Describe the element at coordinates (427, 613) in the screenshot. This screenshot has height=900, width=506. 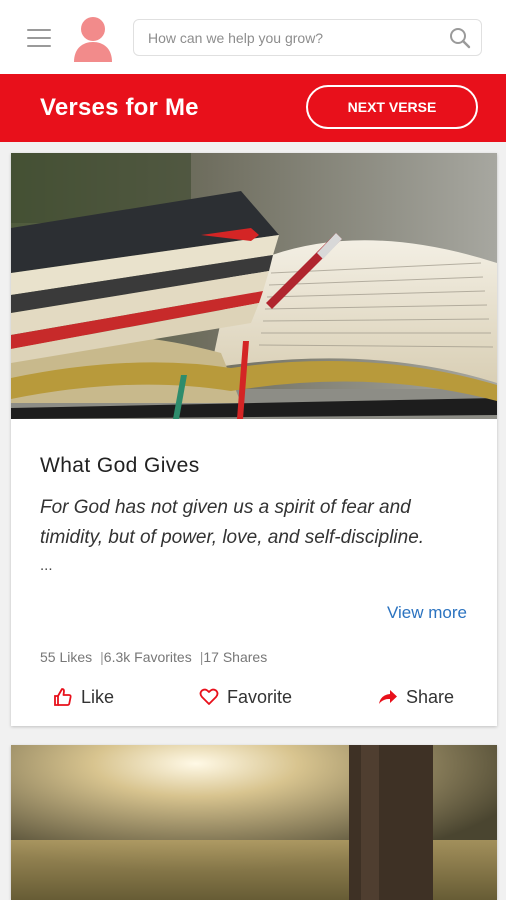
I see `view-more-link: View more` at that location.